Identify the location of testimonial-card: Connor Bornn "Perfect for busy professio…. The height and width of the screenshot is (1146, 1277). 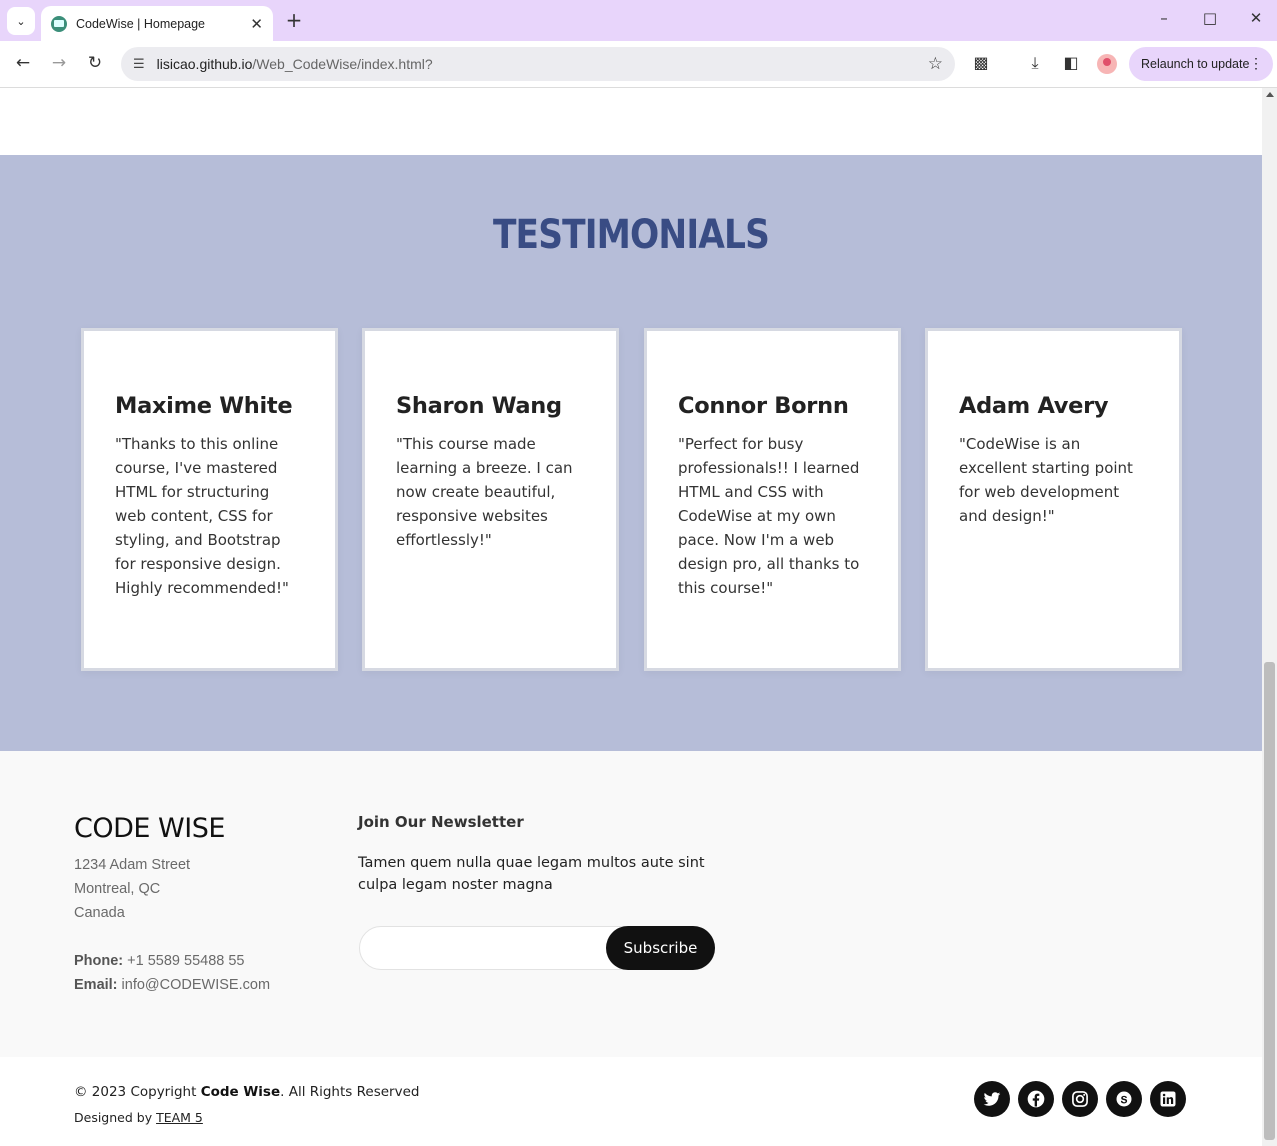
(772, 499).